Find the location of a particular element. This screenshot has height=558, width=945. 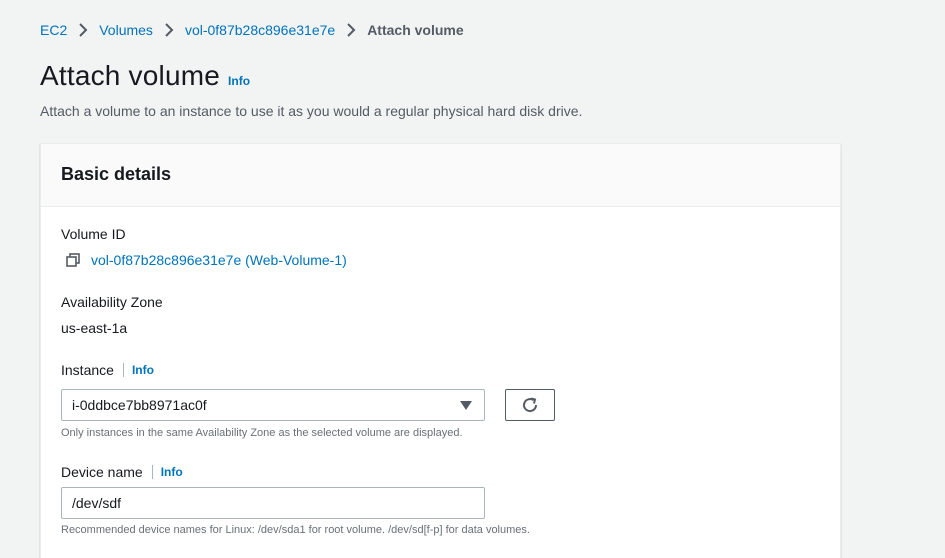

header-info-link: Info is located at coordinates (239, 81).